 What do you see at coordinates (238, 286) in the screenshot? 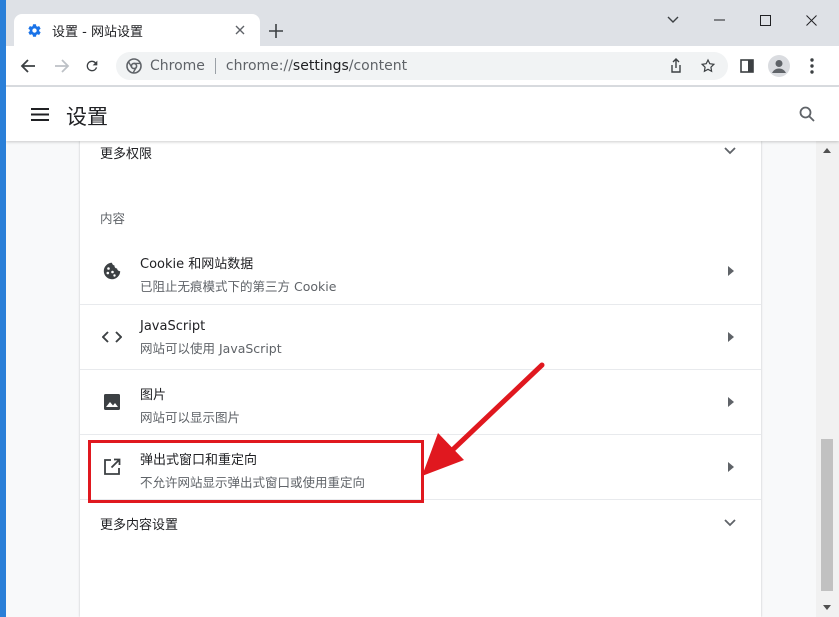
I see `row-subtitle: 已阻止无痕模式下的第三方 Cookie` at bounding box center [238, 286].